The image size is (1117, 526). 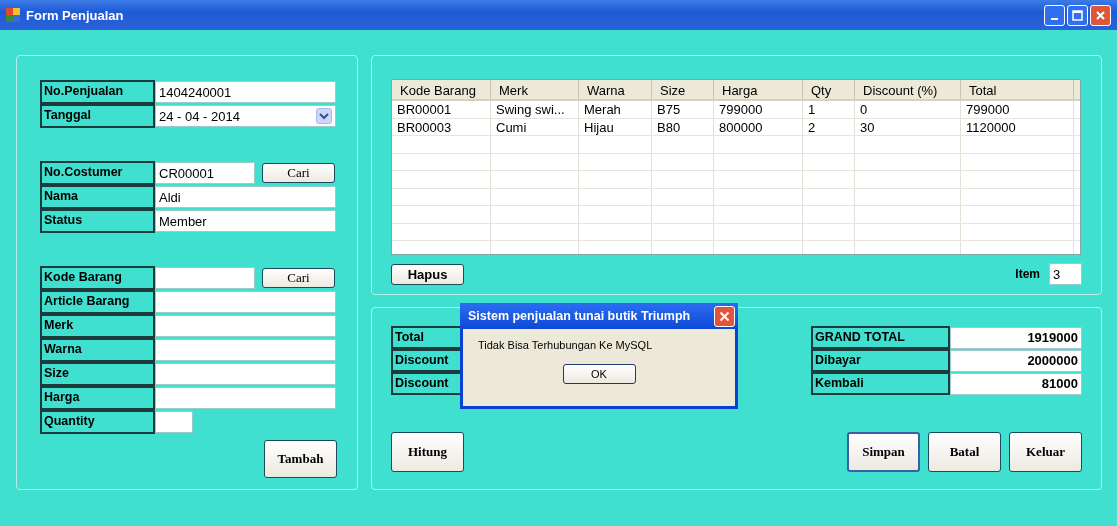 I want to click on field-label: Kembali, so click(x=880, y=383).